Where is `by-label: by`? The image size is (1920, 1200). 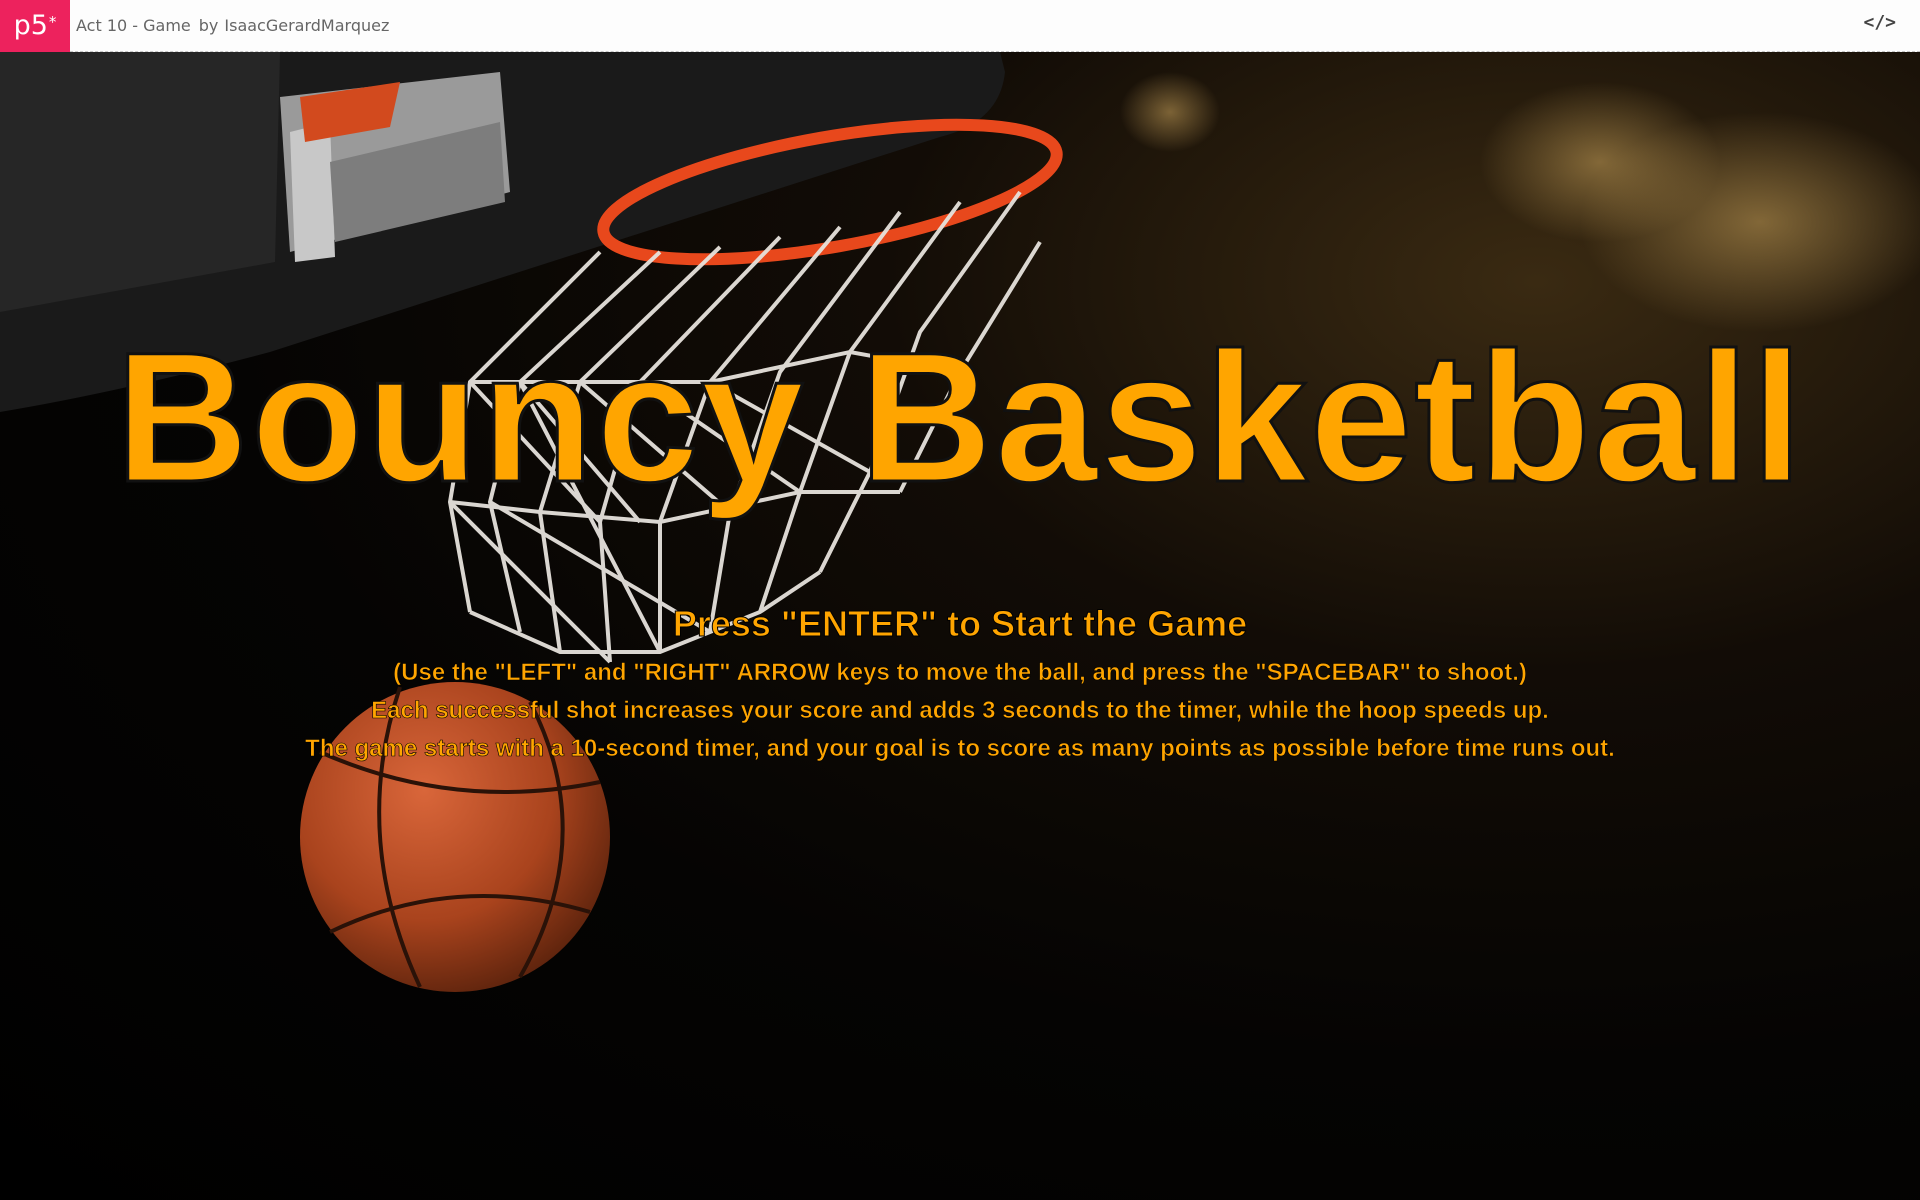
by-label: by is located at coordinates (208, 25).